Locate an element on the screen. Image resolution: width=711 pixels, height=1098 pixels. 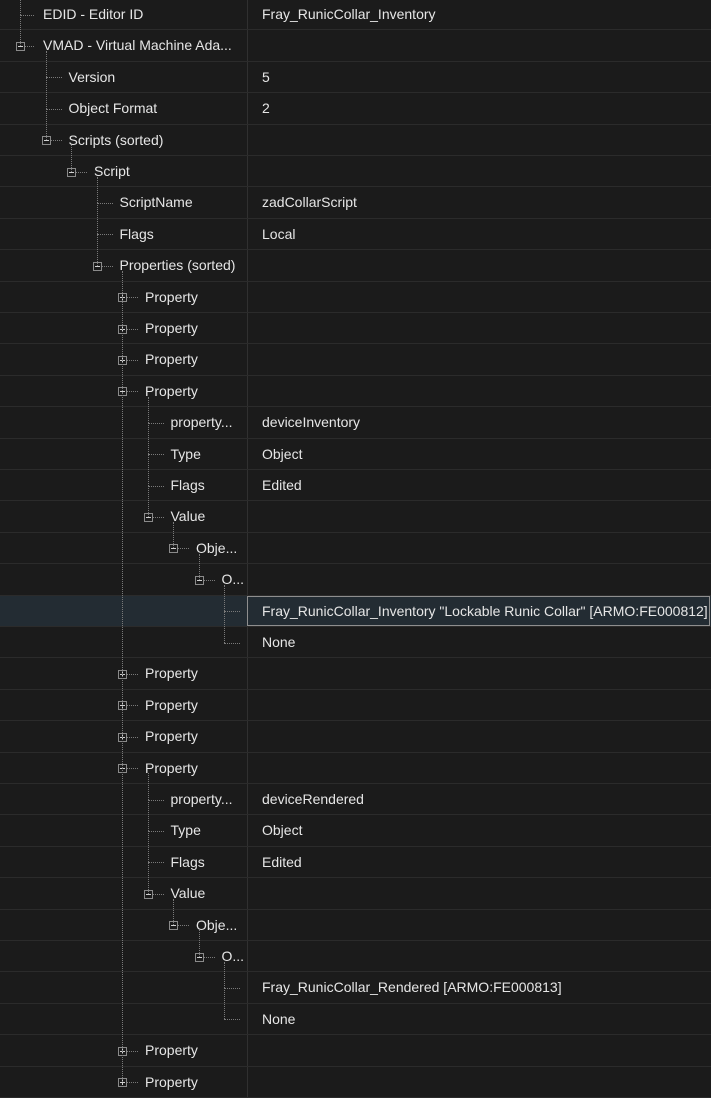
field-value: Fray_RunicCollar_Inventory is located at coordinates (349, 15).